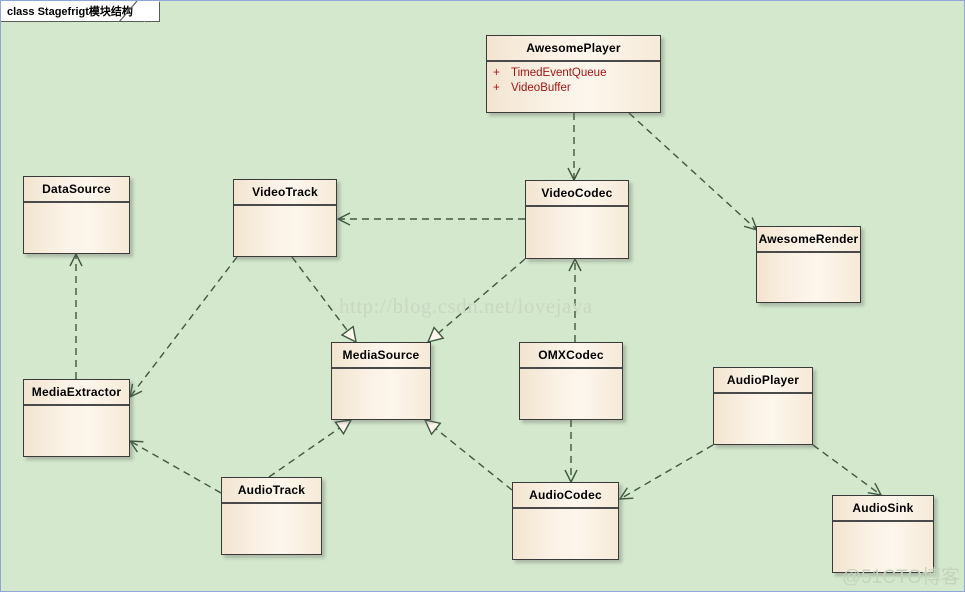 This screenshot has width=965, height=592. I want to click on class-box-awesomerender: AwesomeRender, so click(808, 264).